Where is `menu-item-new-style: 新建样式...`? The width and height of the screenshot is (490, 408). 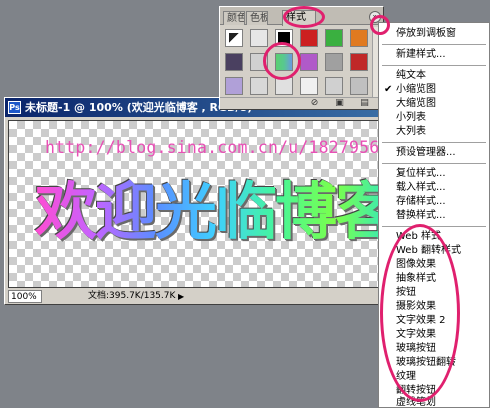
menu-item-new-style: 新建样式... is located at coordinates (434, 54).